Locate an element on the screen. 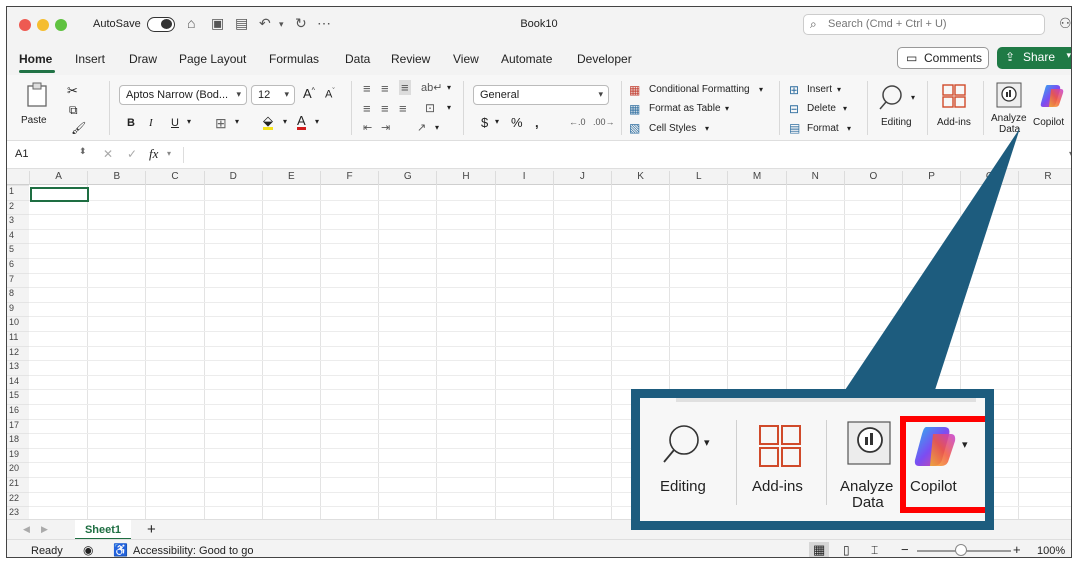 The height and width of the screenshot is (564, 1078). column-header: N is located at coordinates (814, 178).